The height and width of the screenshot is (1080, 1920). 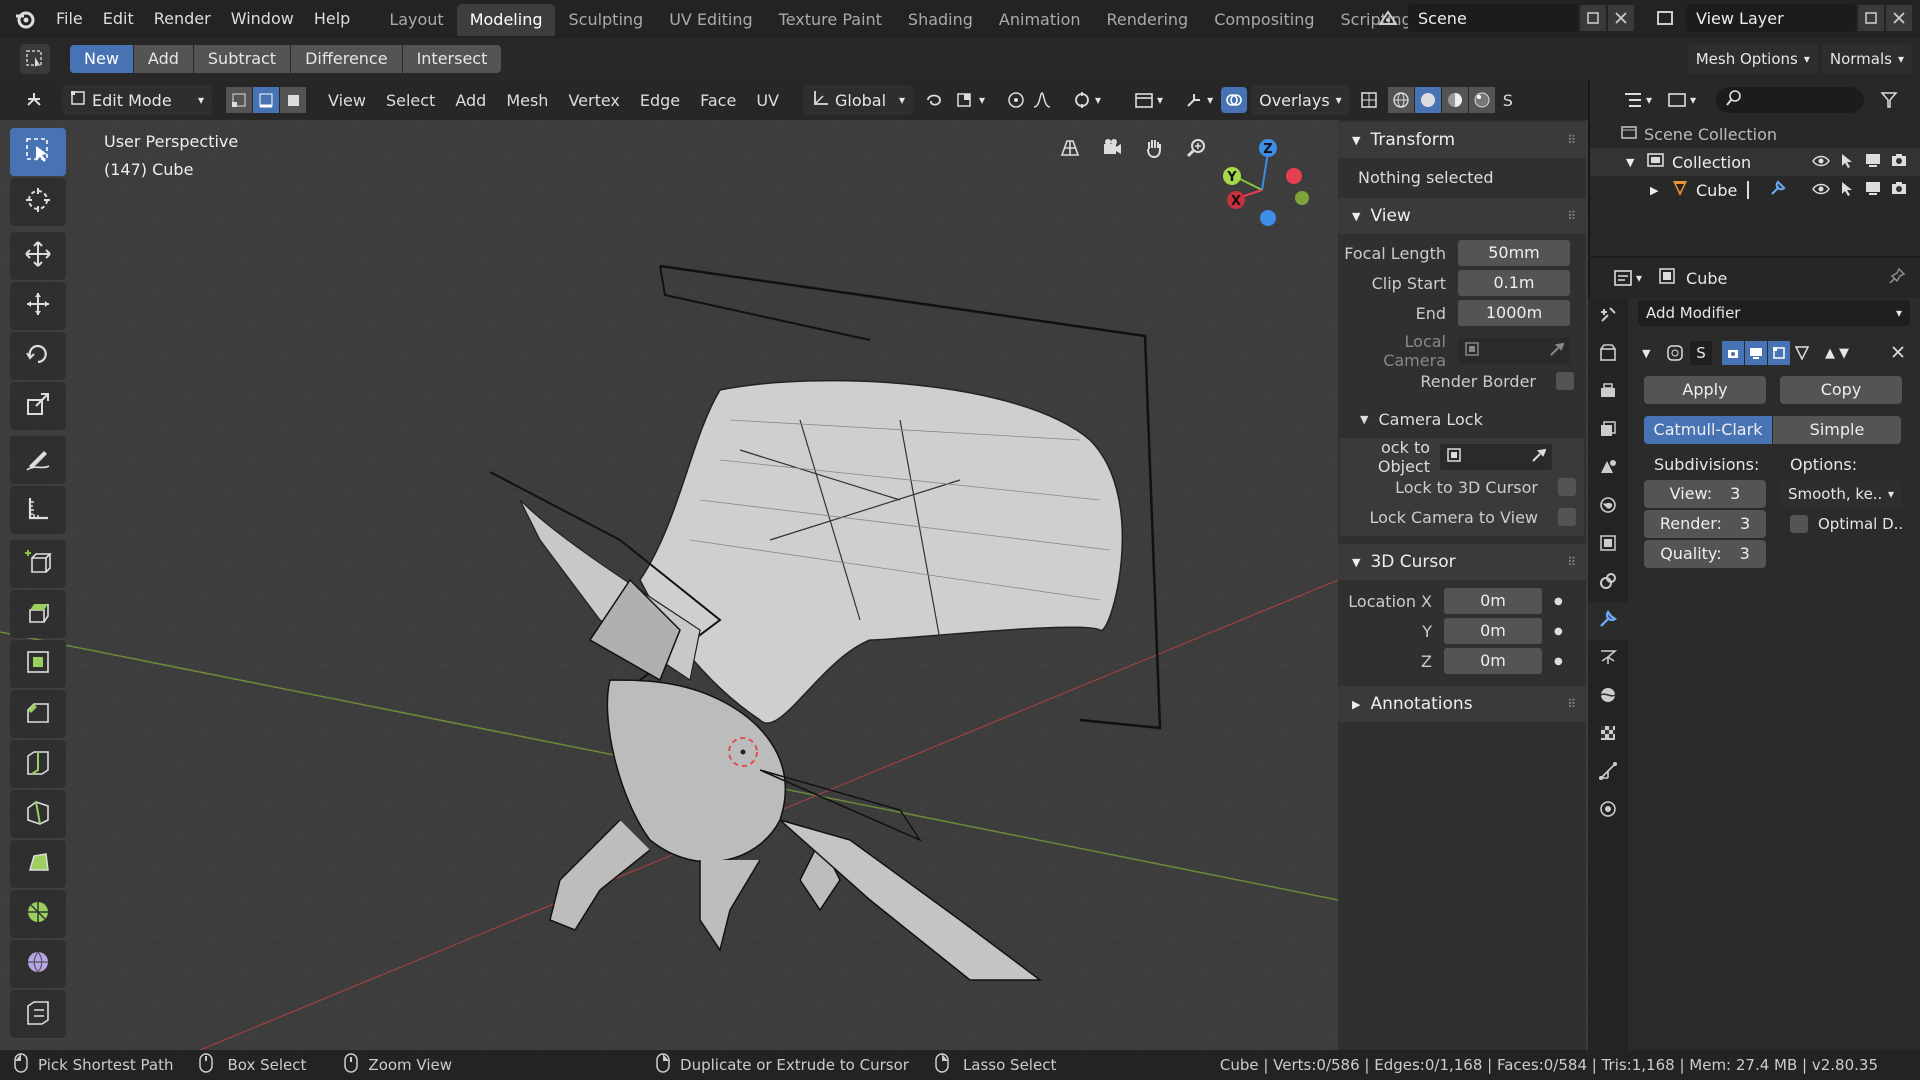 What do you see at coordinates (1778, 190) in the screenshot?
I see `modifier-wrench-icon` at bounding box center [1778, 190].